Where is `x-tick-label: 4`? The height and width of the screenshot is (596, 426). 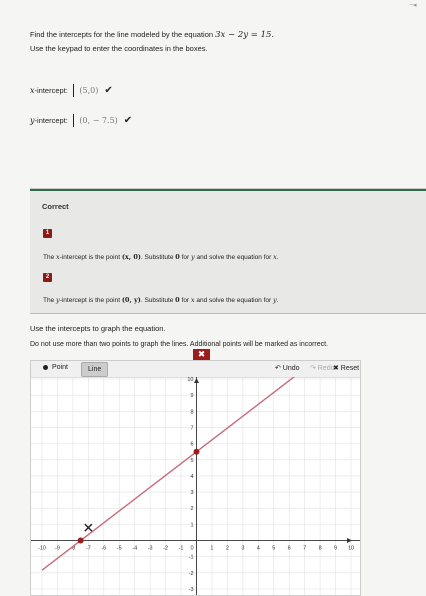 x-tick-label: 4 is located at coordinates (258, 549).